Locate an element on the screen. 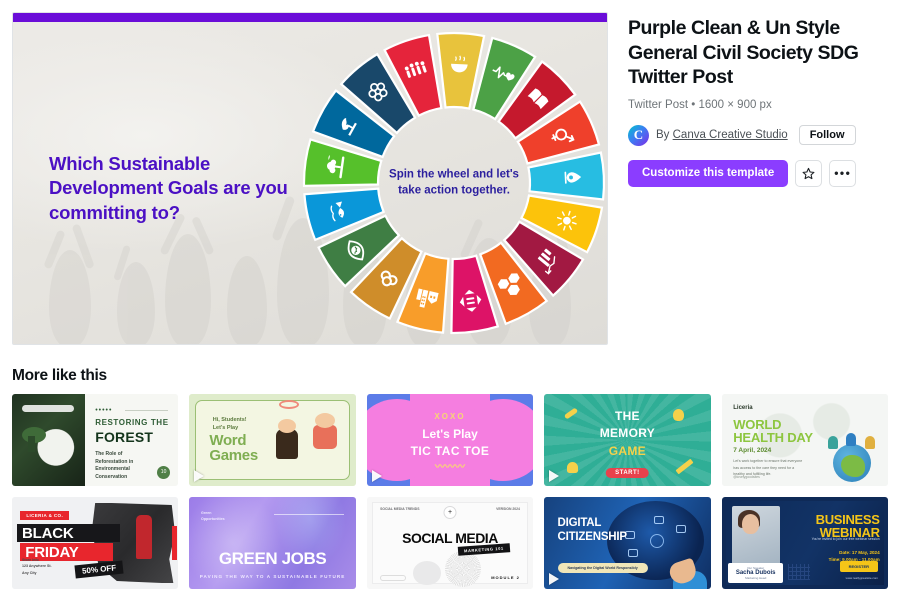 This screenshot has width=900, height=614. card-title: DIGITAL CITIZENSHIP is located at coordinates (592, 530).